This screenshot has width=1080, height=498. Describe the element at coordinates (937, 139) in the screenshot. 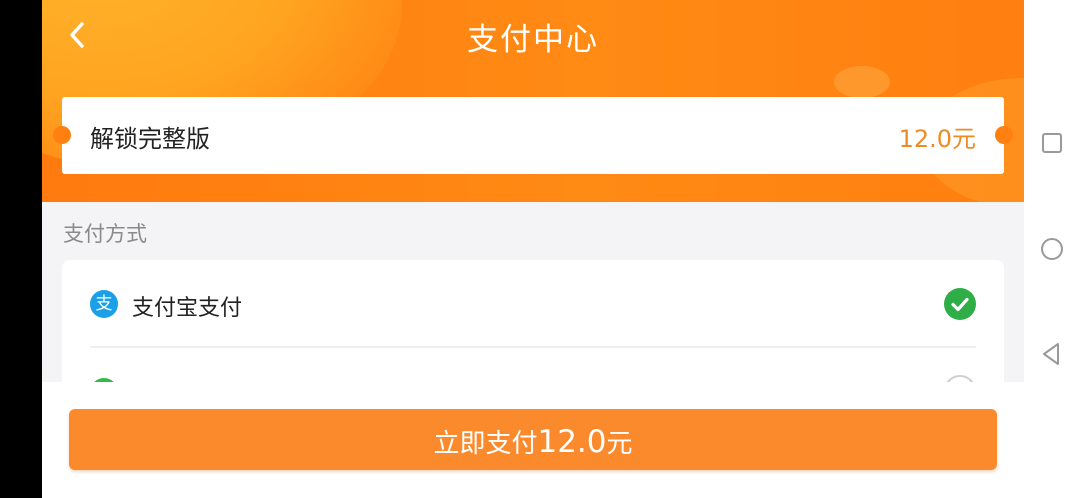

I see `product-price: 12.0元` at that location.